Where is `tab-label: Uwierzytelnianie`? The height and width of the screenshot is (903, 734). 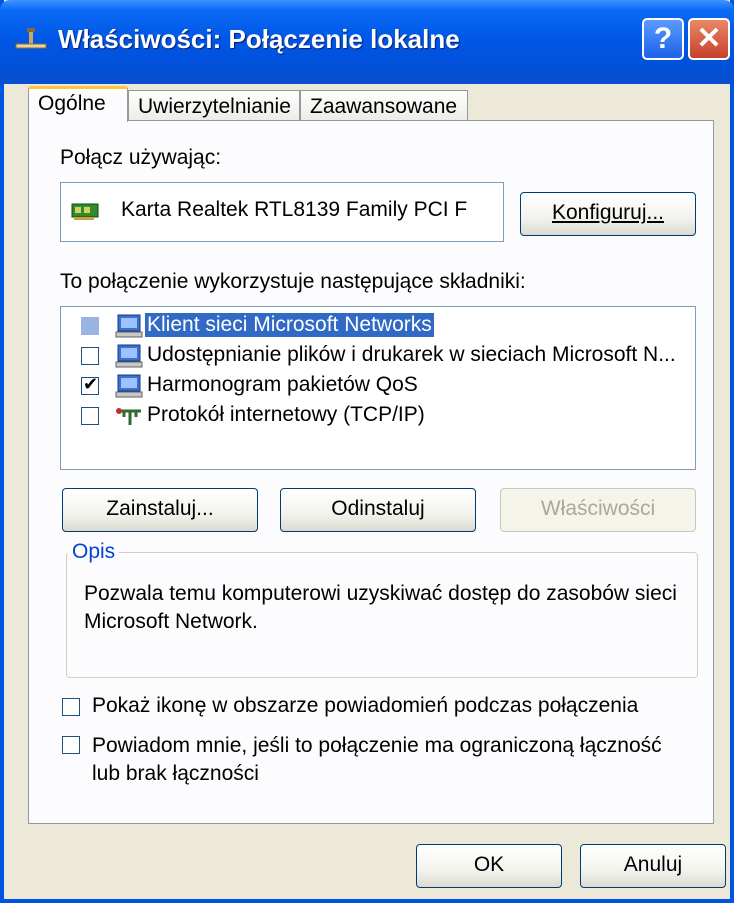 tab-label: Uwierzytelnianie is located at coordinates (214, 106).